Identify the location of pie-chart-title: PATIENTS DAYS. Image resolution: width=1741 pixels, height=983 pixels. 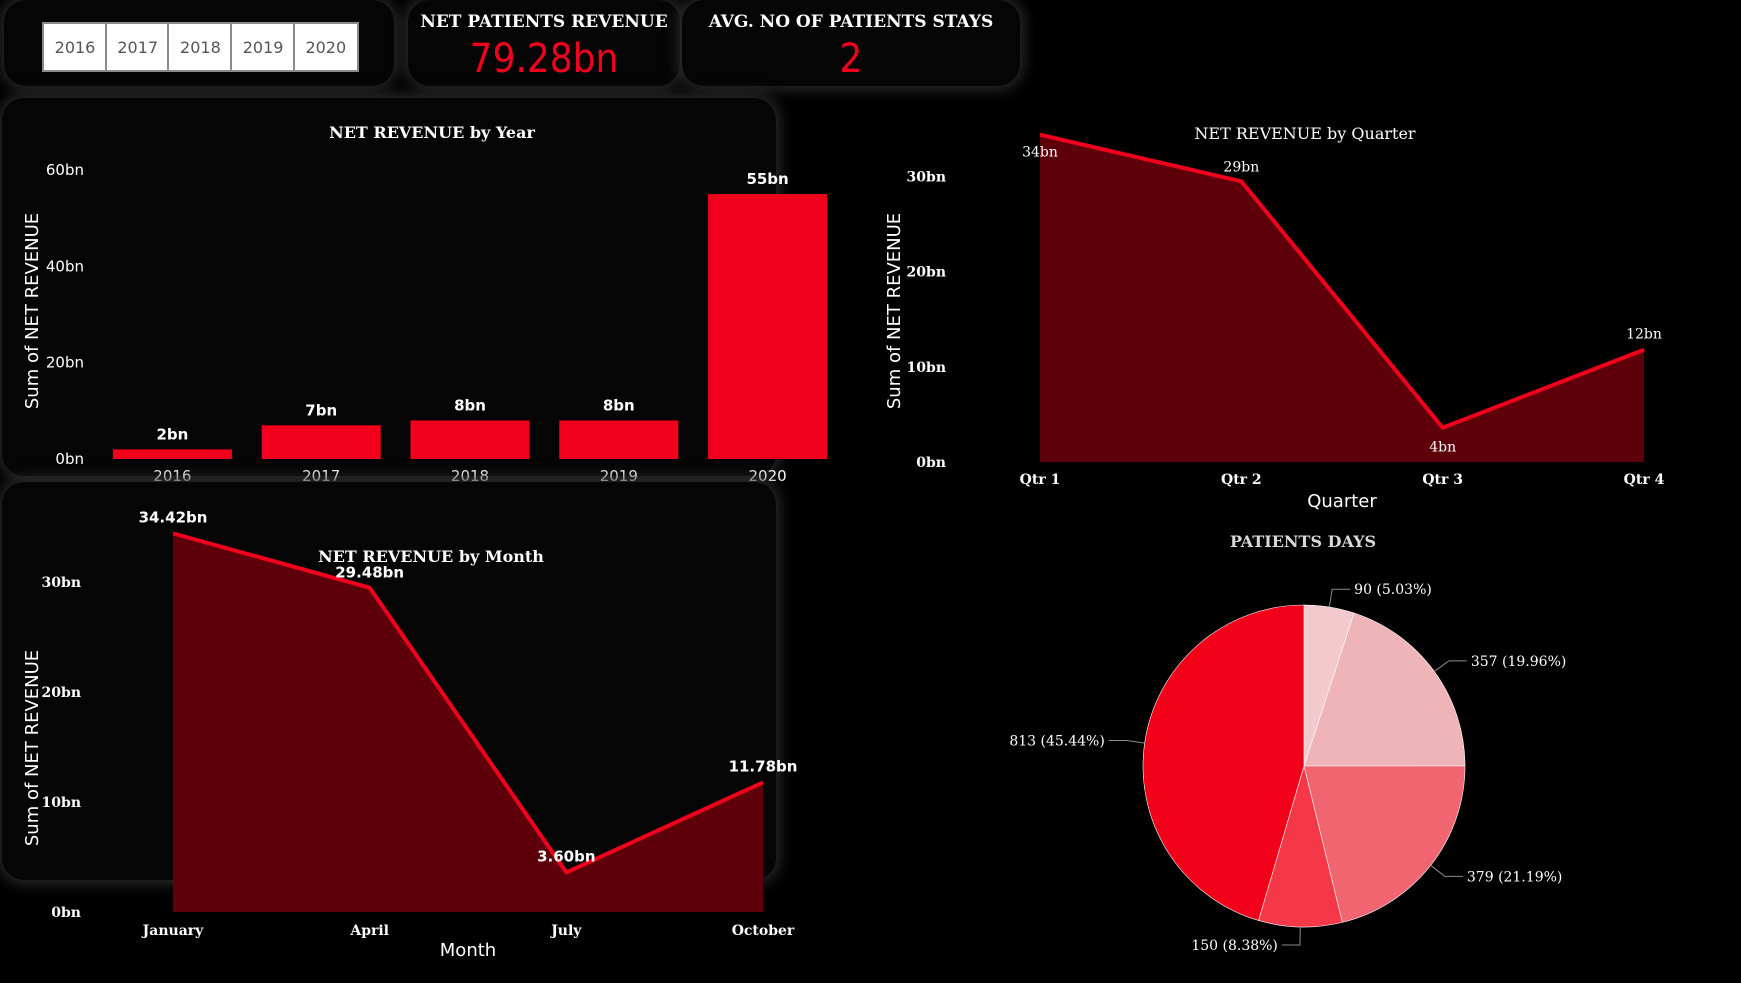
(1303, 541).